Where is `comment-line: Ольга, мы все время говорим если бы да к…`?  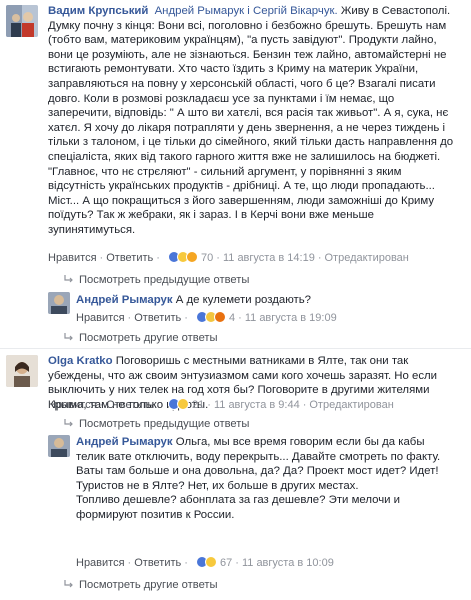 comment-line: Ольга, мы все время говорим если бы да к… is located at coordinates (298, 442).